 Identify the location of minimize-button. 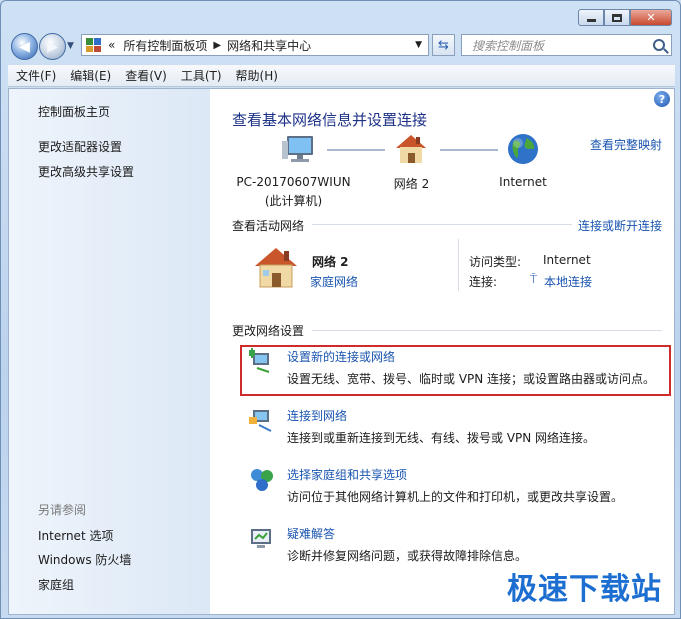
(591, 17).